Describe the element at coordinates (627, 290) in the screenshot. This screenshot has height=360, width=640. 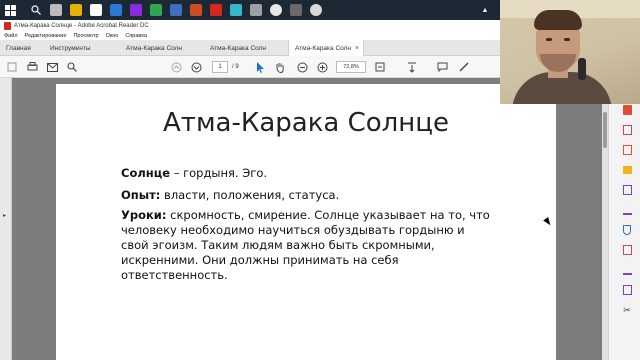
I see `send-track-tool` at that location.